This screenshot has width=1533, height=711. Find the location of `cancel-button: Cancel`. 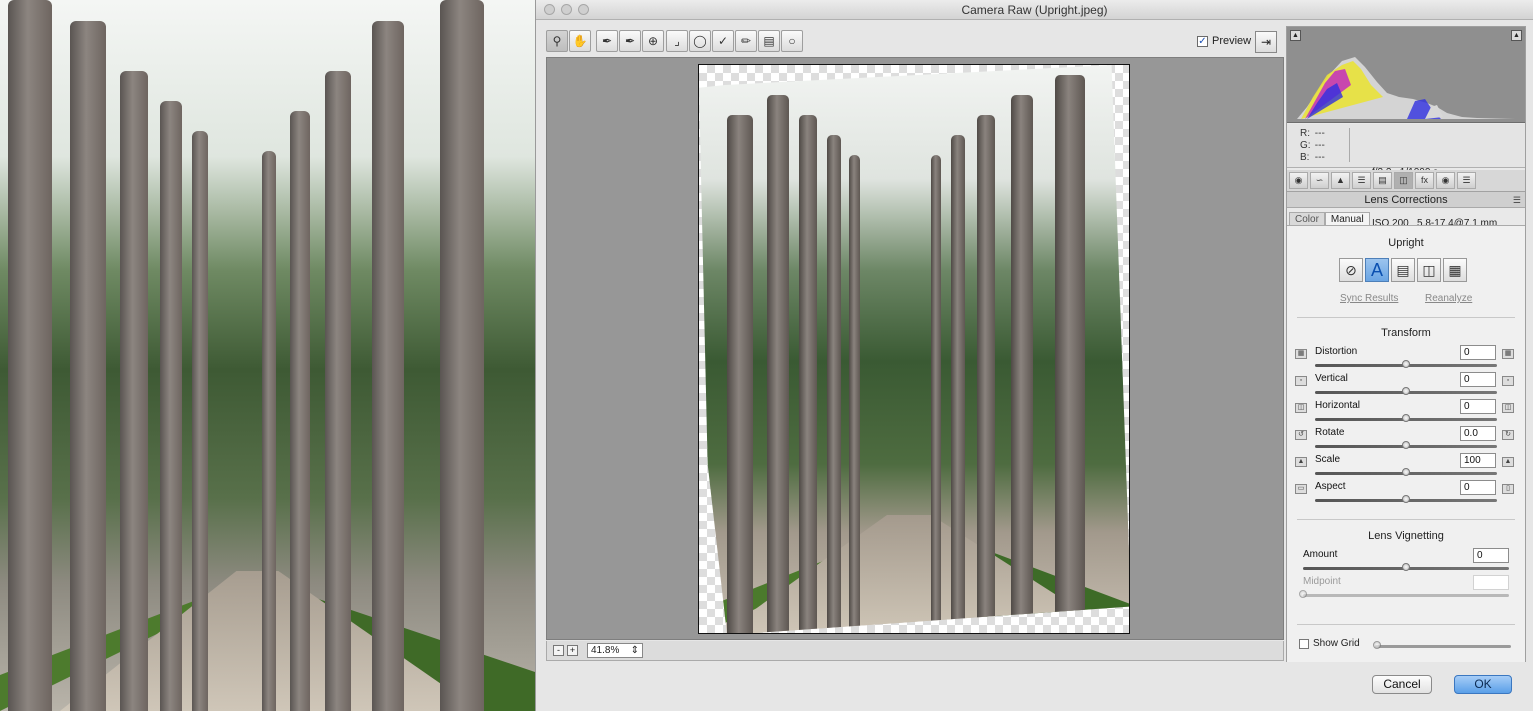

cancel-button: Cancel is located at coordinates (1402, 684).